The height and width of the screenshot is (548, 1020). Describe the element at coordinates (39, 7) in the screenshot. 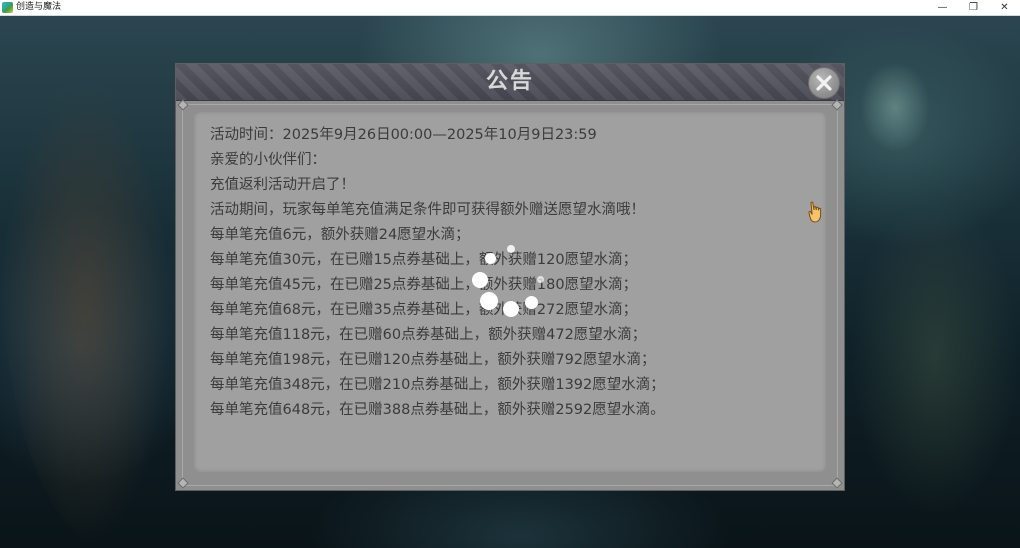

I see `window-title: 创造与魔法` at that location.